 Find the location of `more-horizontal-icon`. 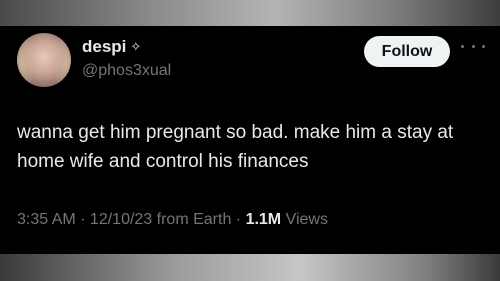

more-horizontal-icon is located at coordinates (473, 46).